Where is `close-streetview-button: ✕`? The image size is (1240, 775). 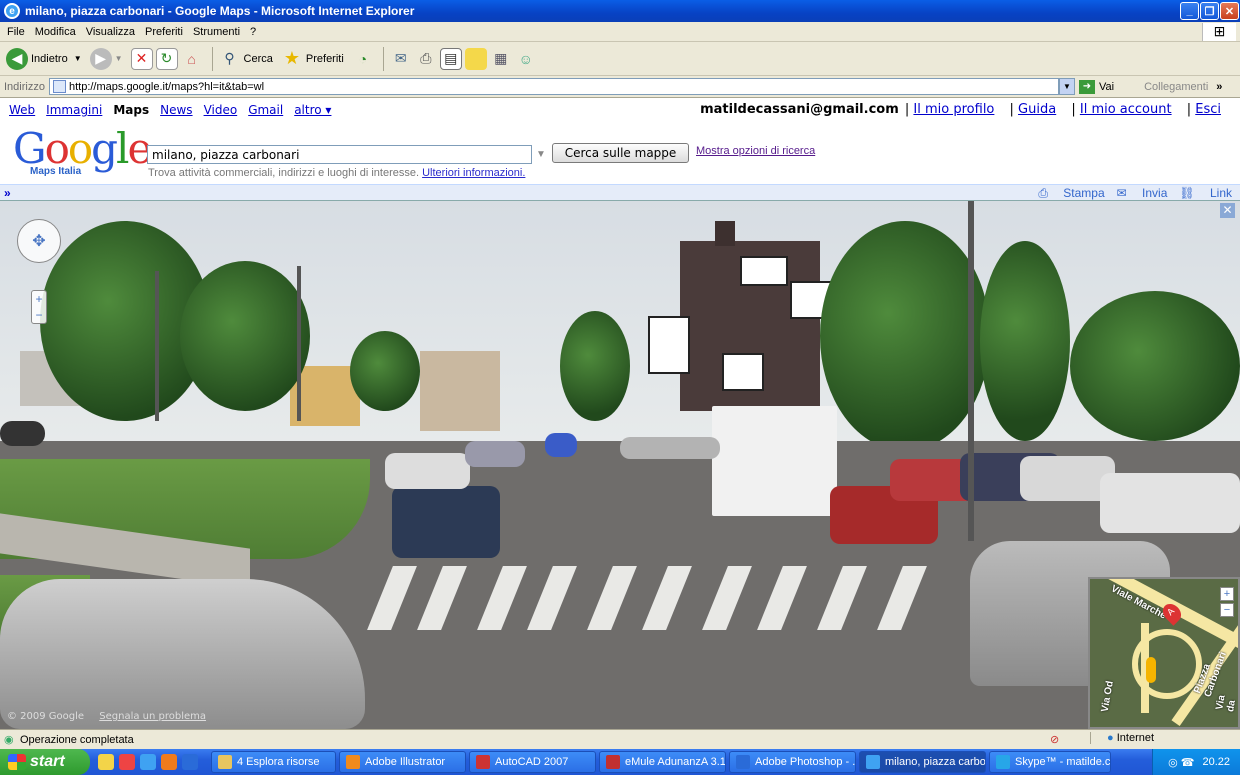 close-streetview-button: ✕ is located at coordinates (1227, 210).